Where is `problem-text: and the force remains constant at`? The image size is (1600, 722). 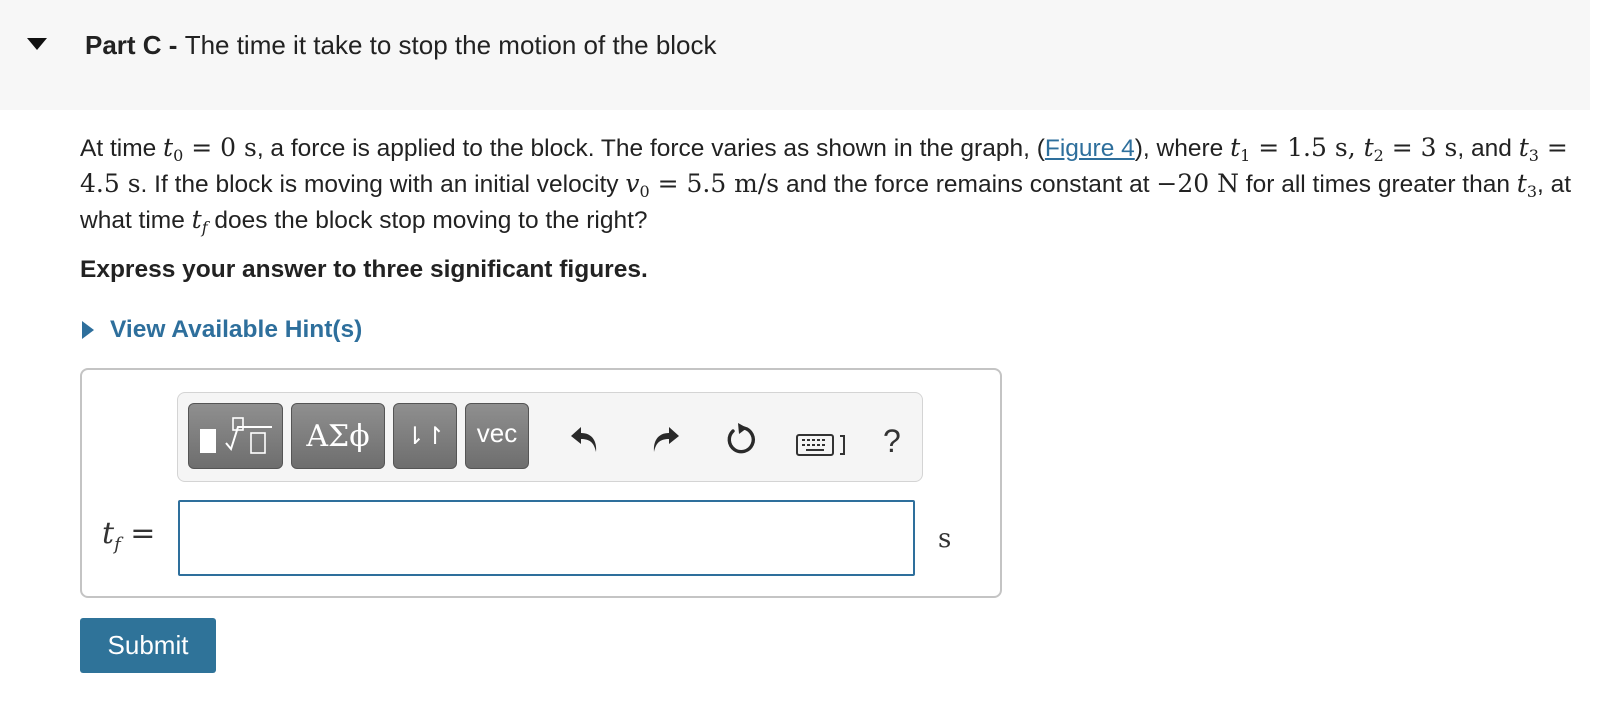 problem-text: and the force remains constant at is located at coordinates (968, 184).